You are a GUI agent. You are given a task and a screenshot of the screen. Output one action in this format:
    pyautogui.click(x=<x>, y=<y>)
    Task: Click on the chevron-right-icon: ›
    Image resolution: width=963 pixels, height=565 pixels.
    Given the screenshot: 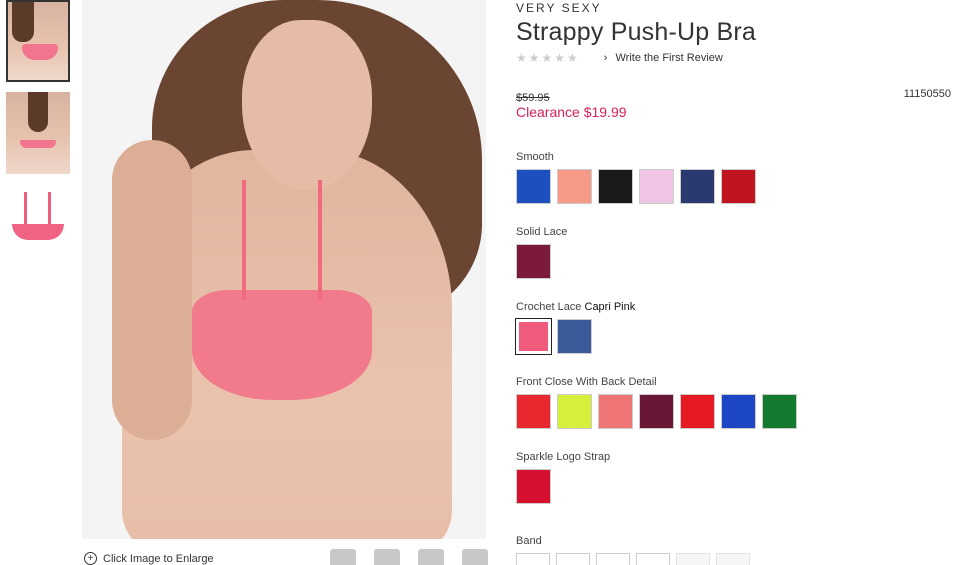 What is the action you would take?
    pyautogui.click(x=605, y=58)
    